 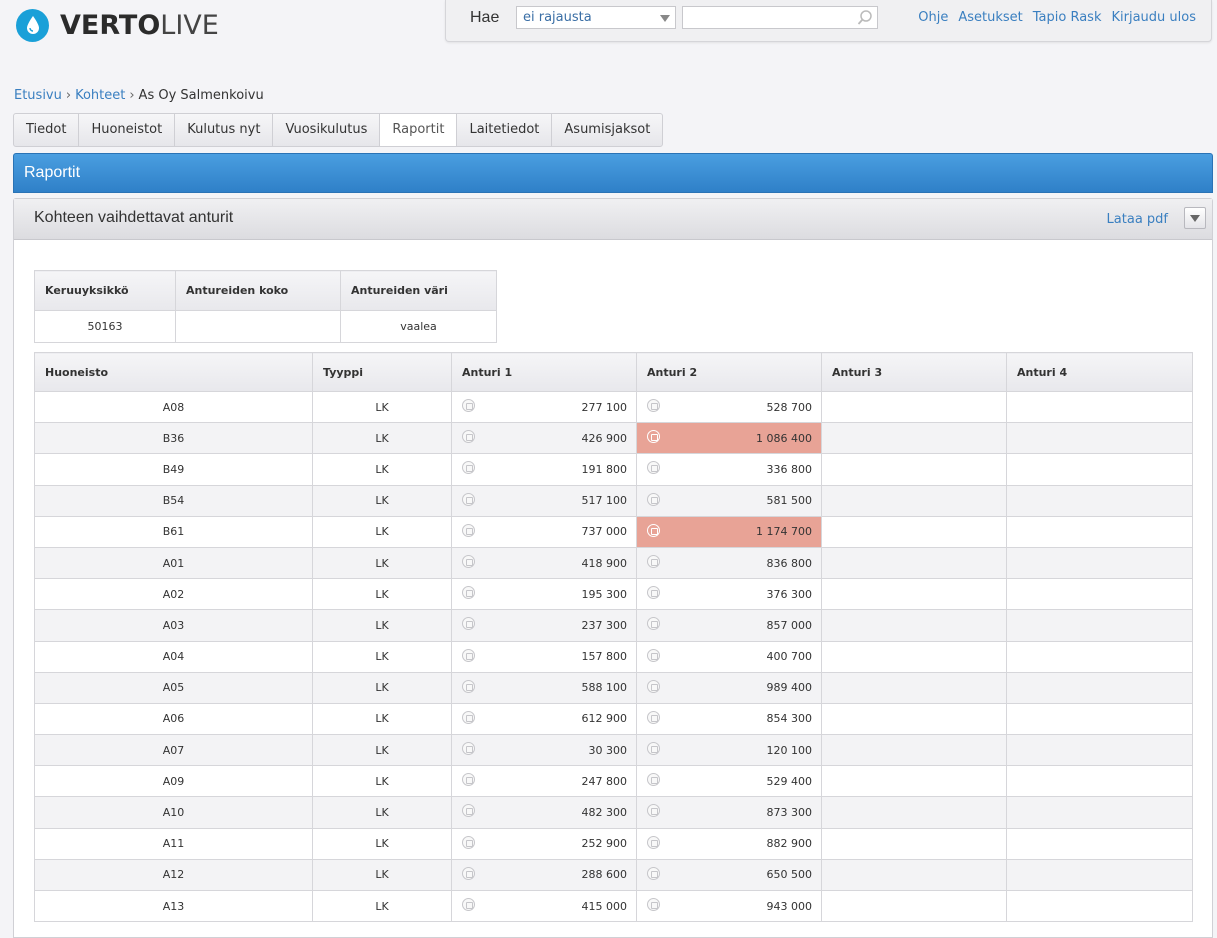 What do you see at coordinates (933, 17) in the screenshot?
I see `help-link: Ohje` at bounding box center [933, 17].